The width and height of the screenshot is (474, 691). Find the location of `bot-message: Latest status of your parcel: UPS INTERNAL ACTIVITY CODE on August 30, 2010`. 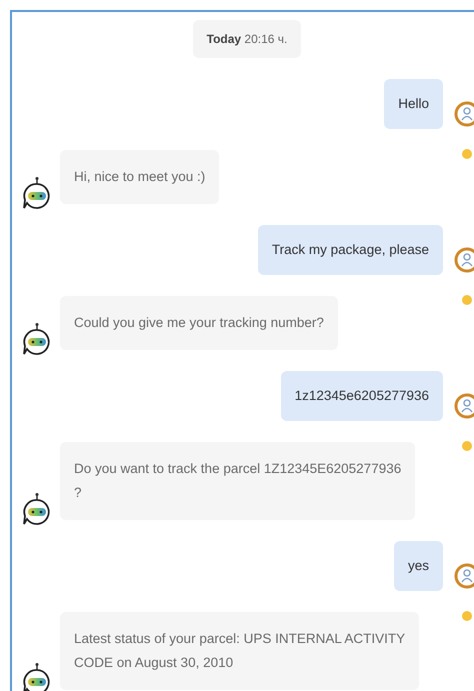

bot-message: Latest status of your parcel: UPS INTERNAL ACTIVITY CODE on August 30, 2010 is located at coordinates (240, 651).